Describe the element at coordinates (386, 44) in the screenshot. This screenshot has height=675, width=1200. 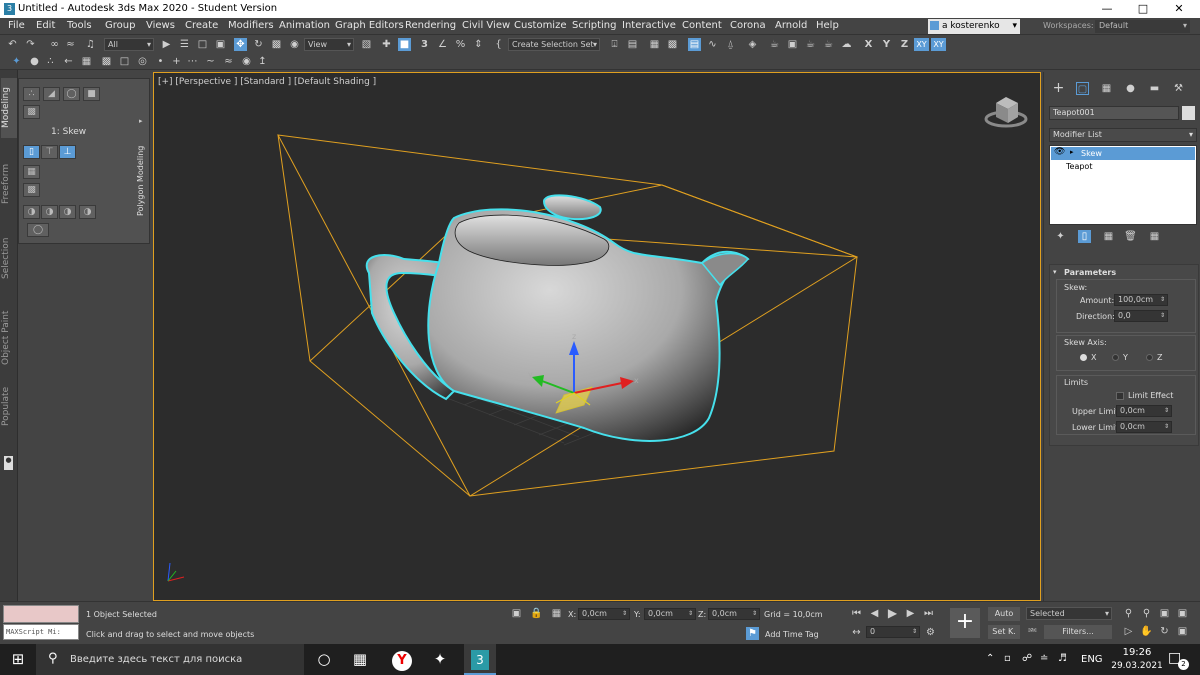
I see `manipulate-icon: ✚` at that location.